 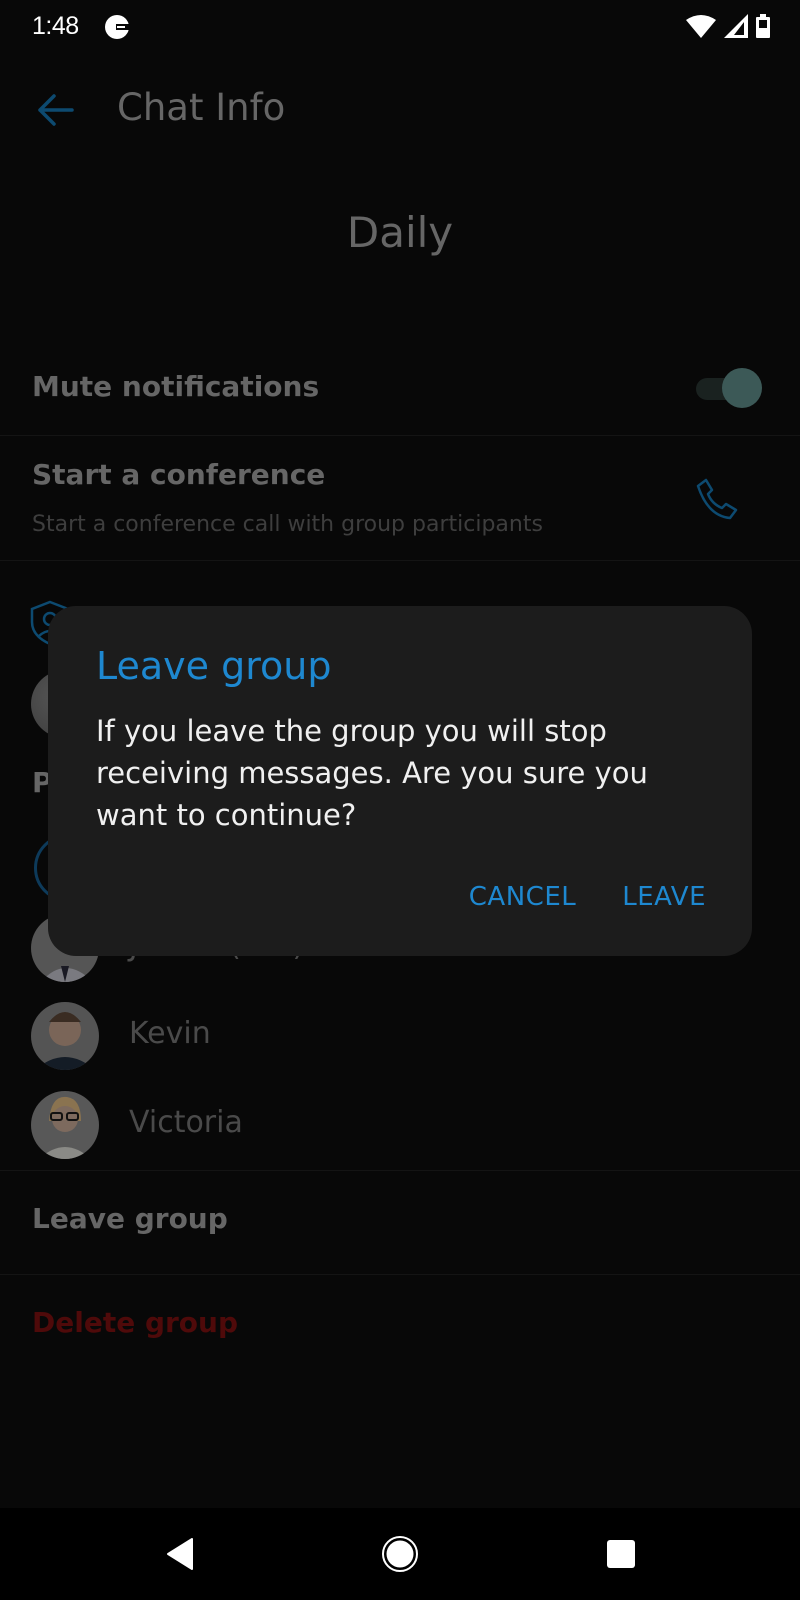 What do you see at coordinates (701, 26) in the screenshot?
I see `wifi-icon` at bounding box center [701, 26].